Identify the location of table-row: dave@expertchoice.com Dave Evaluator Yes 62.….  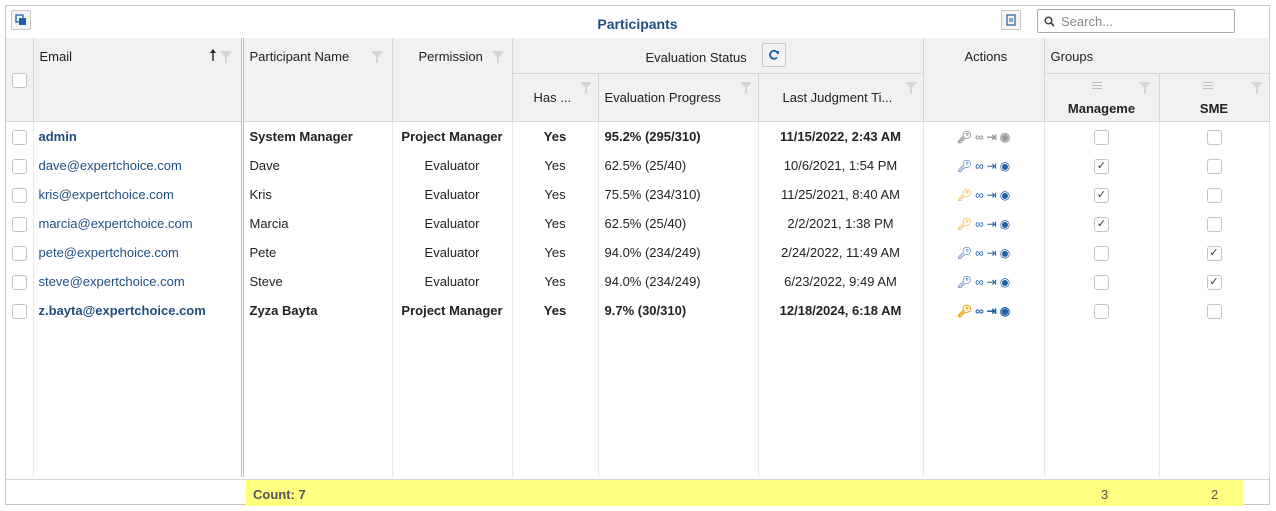
(638, 165).